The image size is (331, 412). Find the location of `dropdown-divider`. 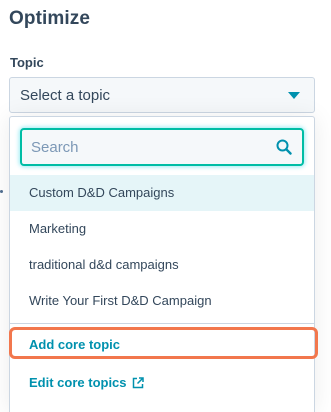

dropdown-divider is located at coordinates (162, 323).